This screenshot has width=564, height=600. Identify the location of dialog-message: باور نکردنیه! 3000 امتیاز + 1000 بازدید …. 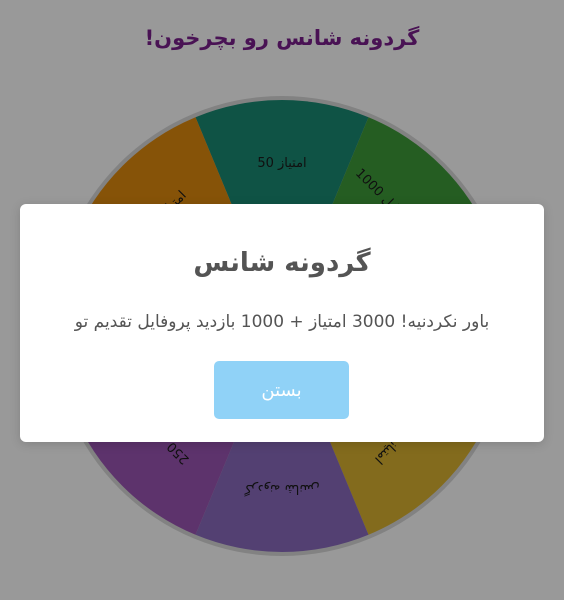
(282, 322).